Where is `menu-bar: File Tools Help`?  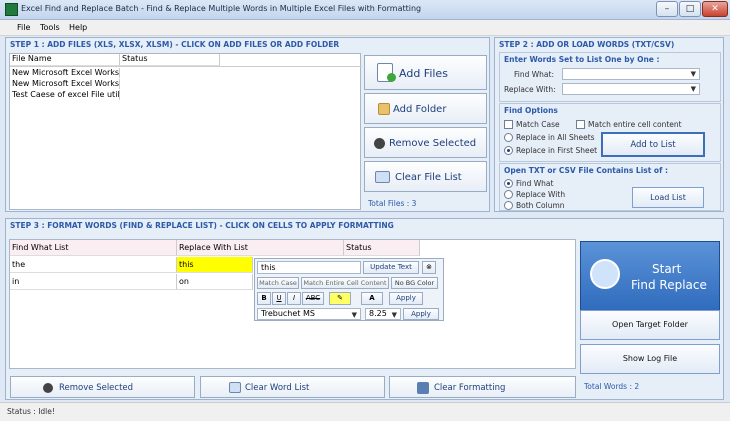 menu-bar: File Tools Help is located at coordinates (365, 28).